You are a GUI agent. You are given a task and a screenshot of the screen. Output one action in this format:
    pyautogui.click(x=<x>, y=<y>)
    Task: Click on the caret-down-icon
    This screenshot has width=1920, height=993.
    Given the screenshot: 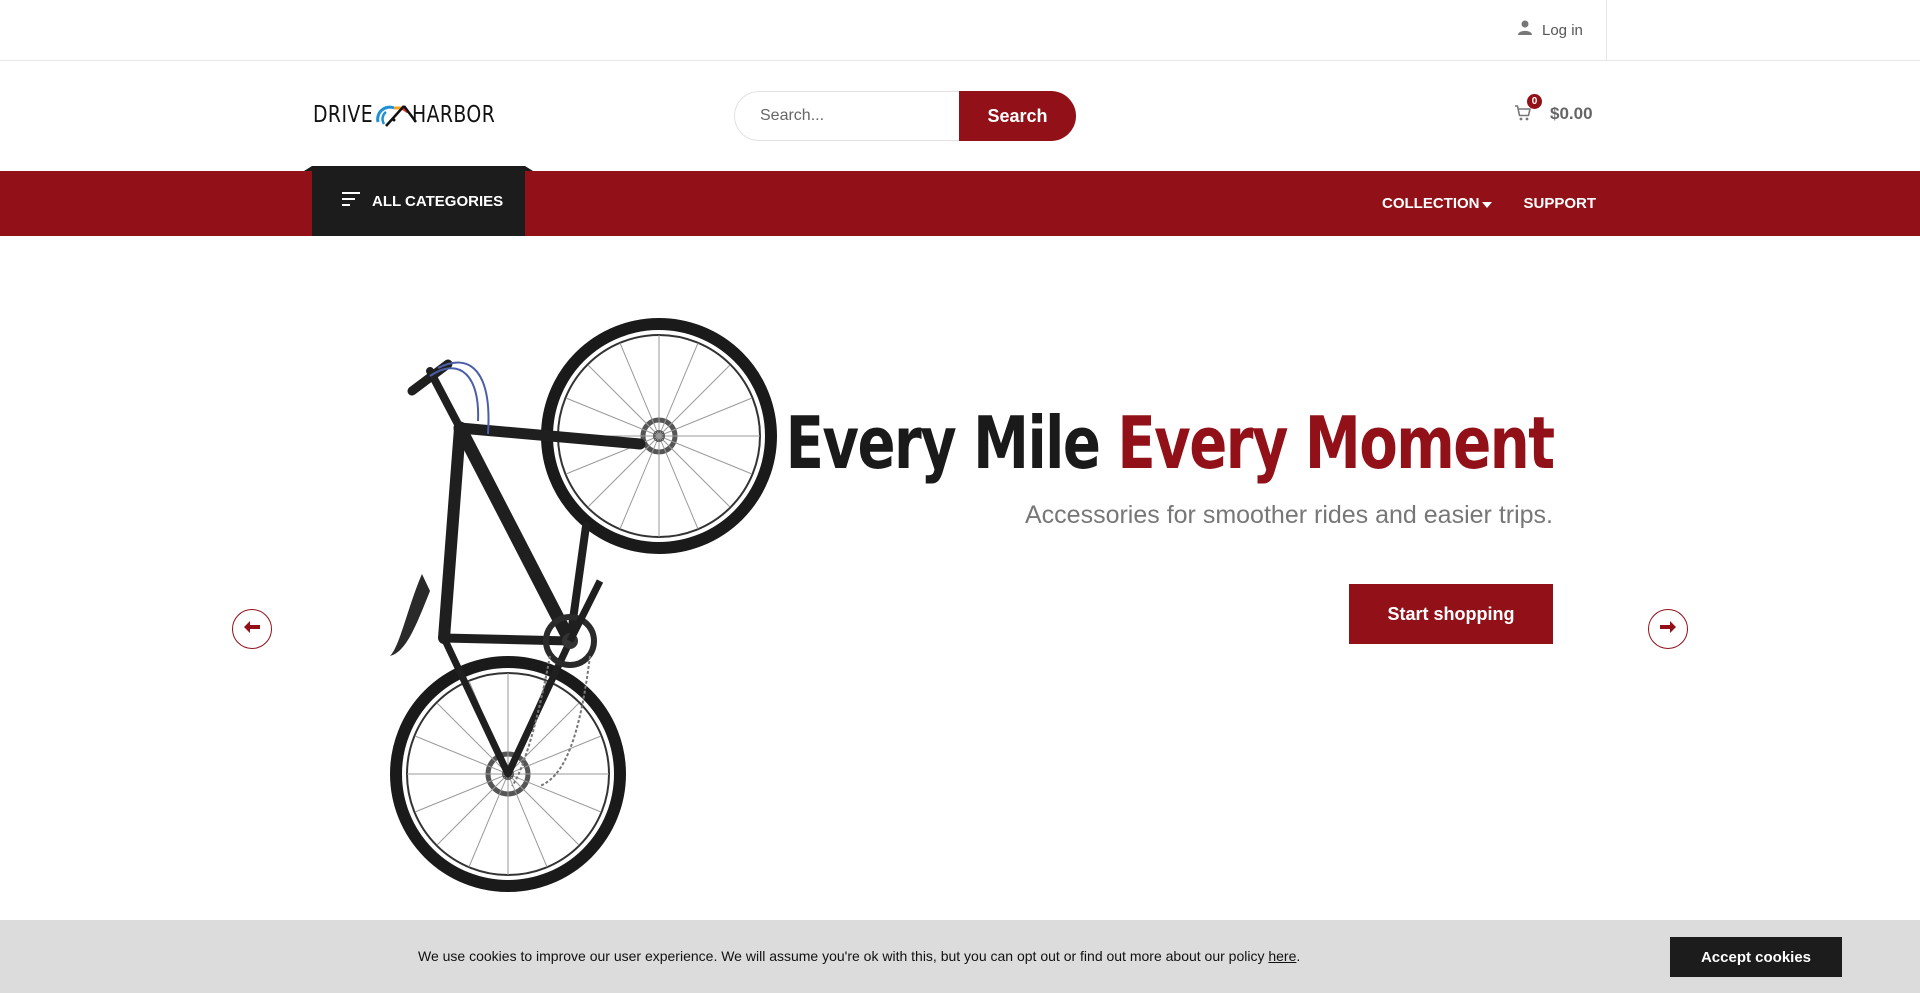 What is the action you would take?
    pyautogui.click(x=1486, y=204)
    